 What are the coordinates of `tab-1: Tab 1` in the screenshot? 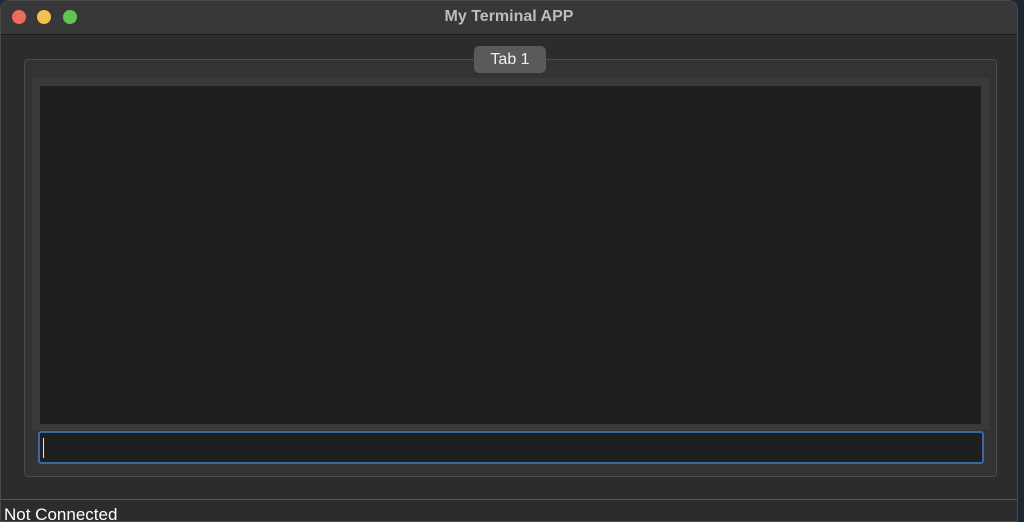 It's located at (510, 59).